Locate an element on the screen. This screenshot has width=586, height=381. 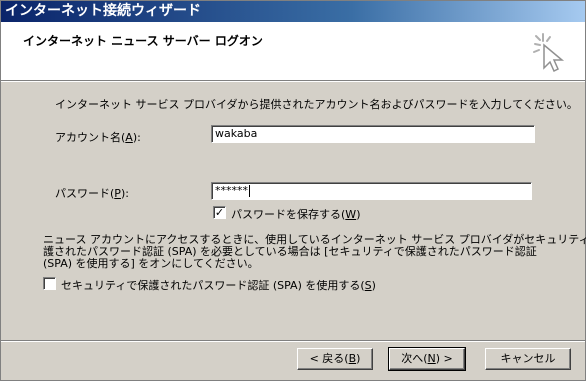
back-button: < 戻る(B) is located at coordinates (335, 359).